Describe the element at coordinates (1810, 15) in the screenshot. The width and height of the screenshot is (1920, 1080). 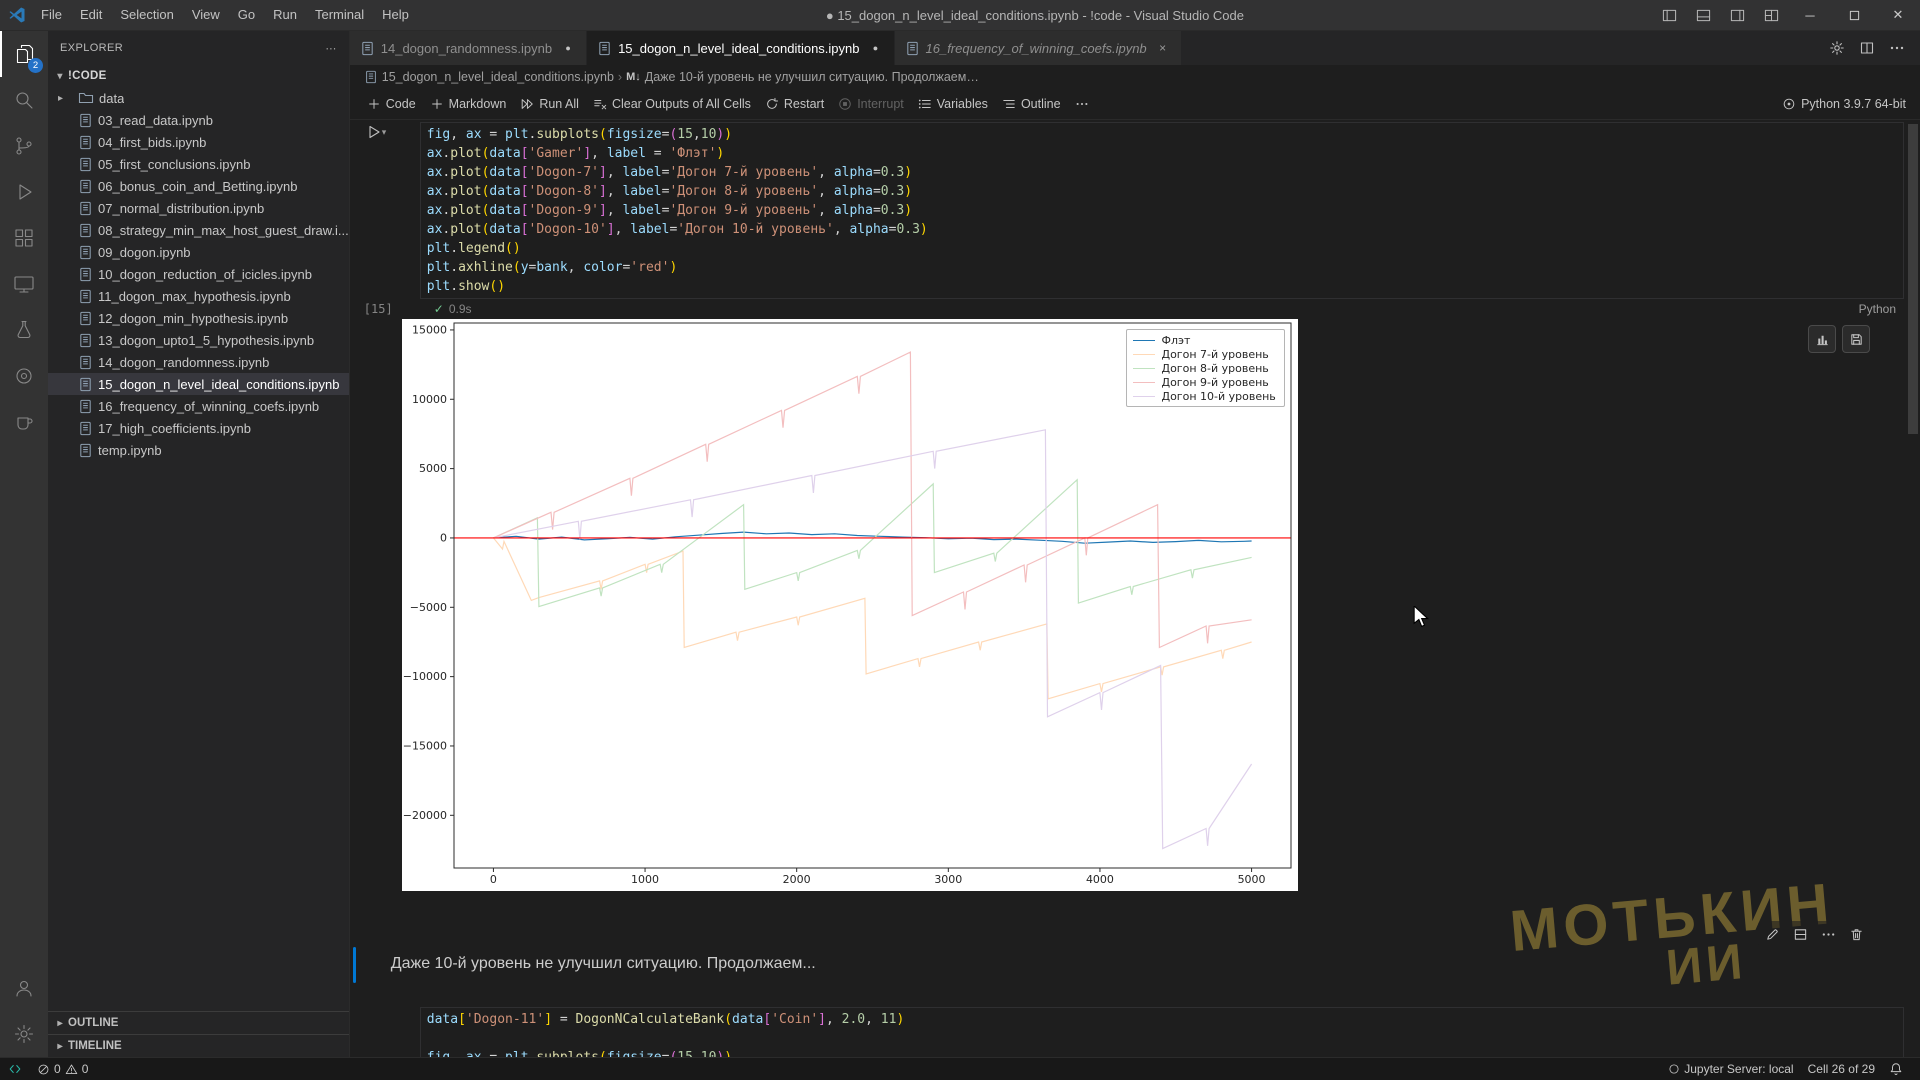
I see `minimize-button: ─` at that location.